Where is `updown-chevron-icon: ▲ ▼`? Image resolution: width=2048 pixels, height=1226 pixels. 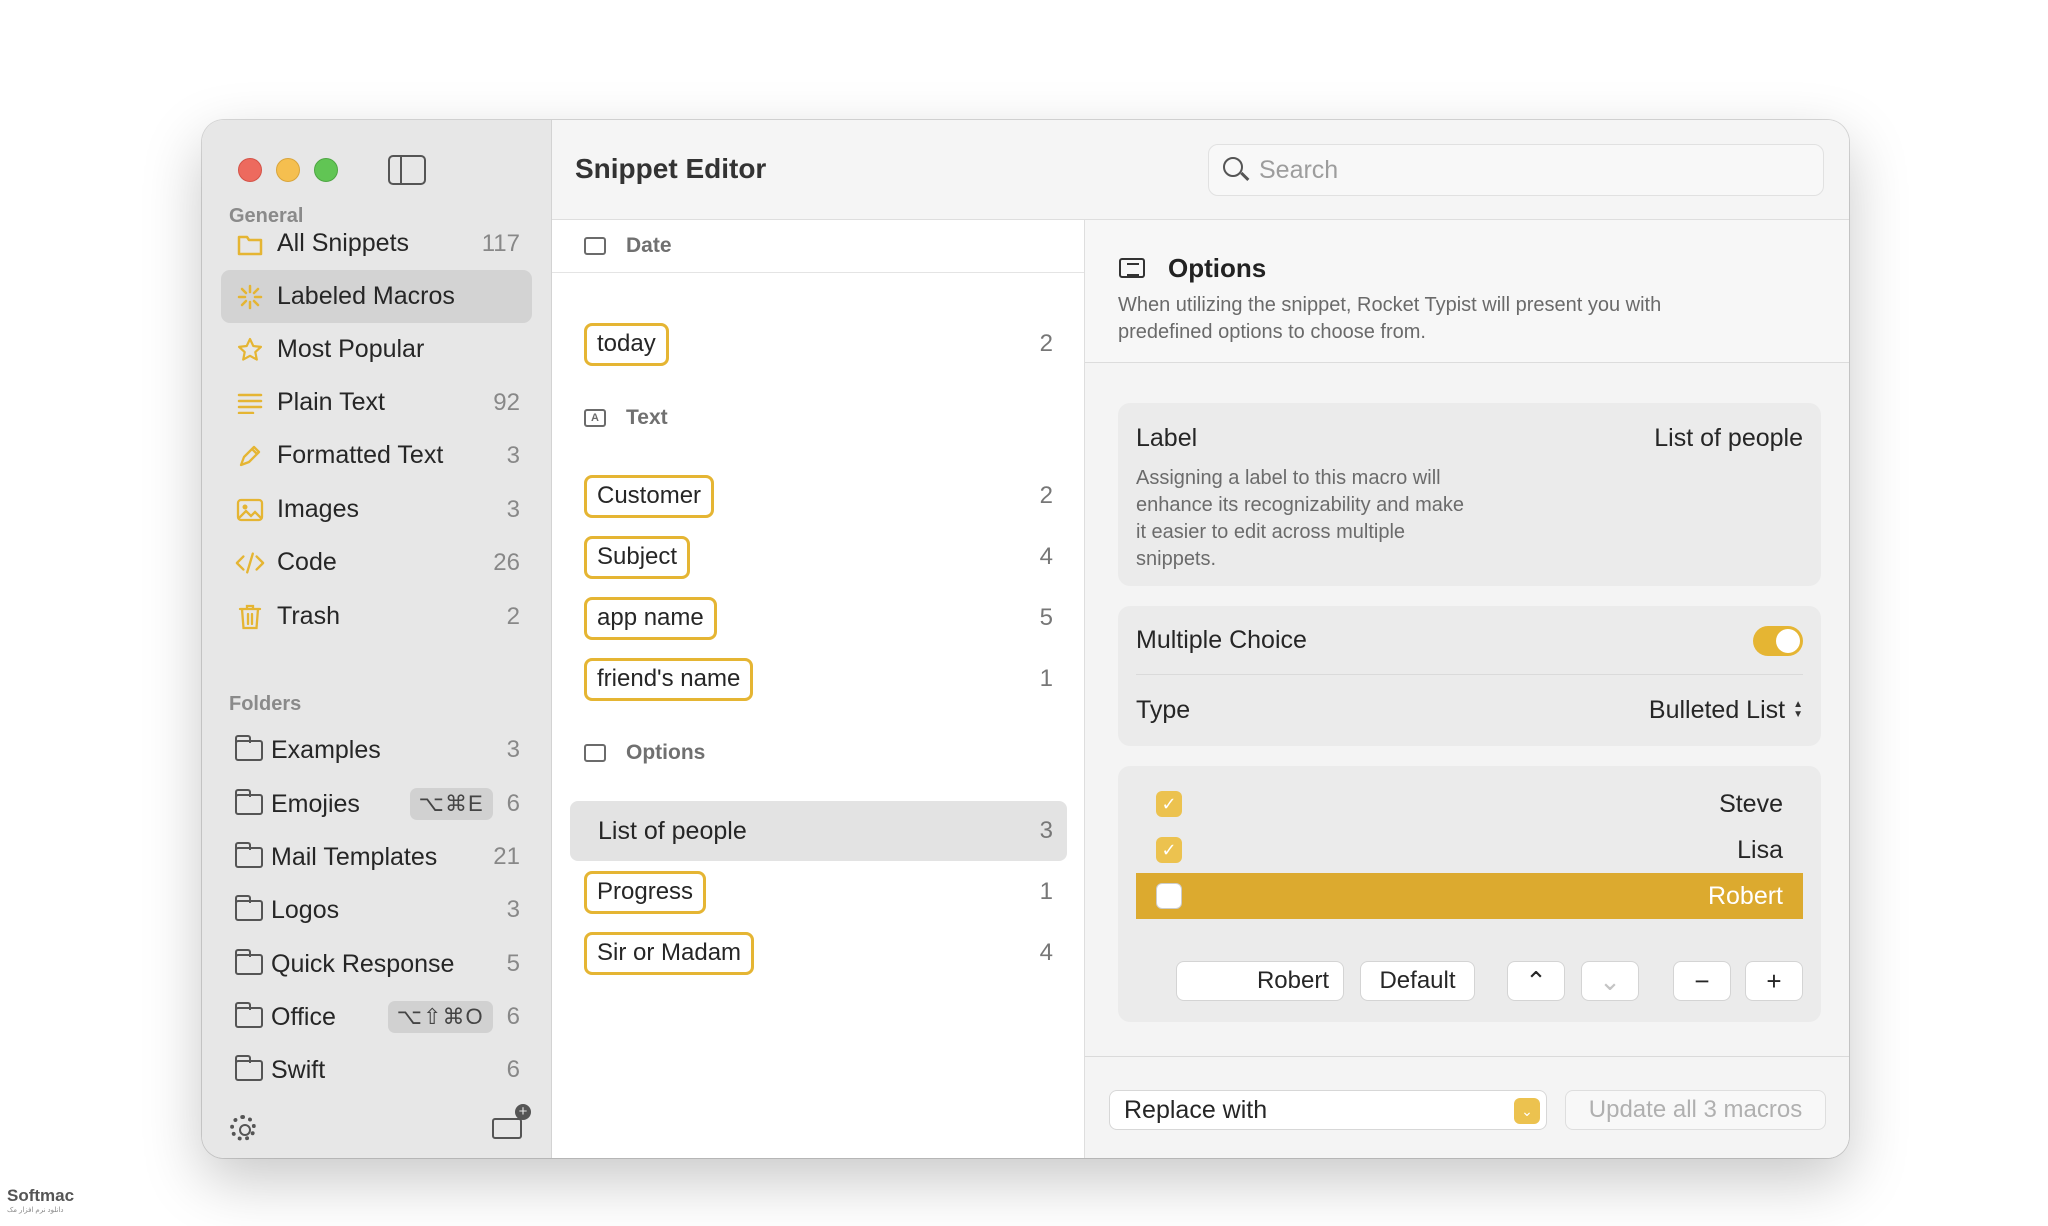 updown-chevron-icon: ▲ ▼ is located at coordinates (1798, 710).